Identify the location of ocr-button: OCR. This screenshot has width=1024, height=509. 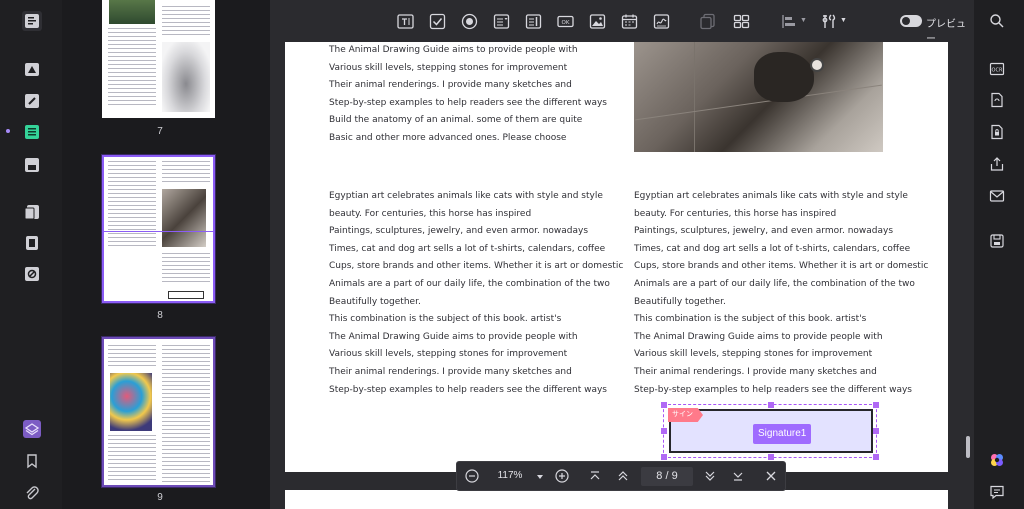
(997, 69).